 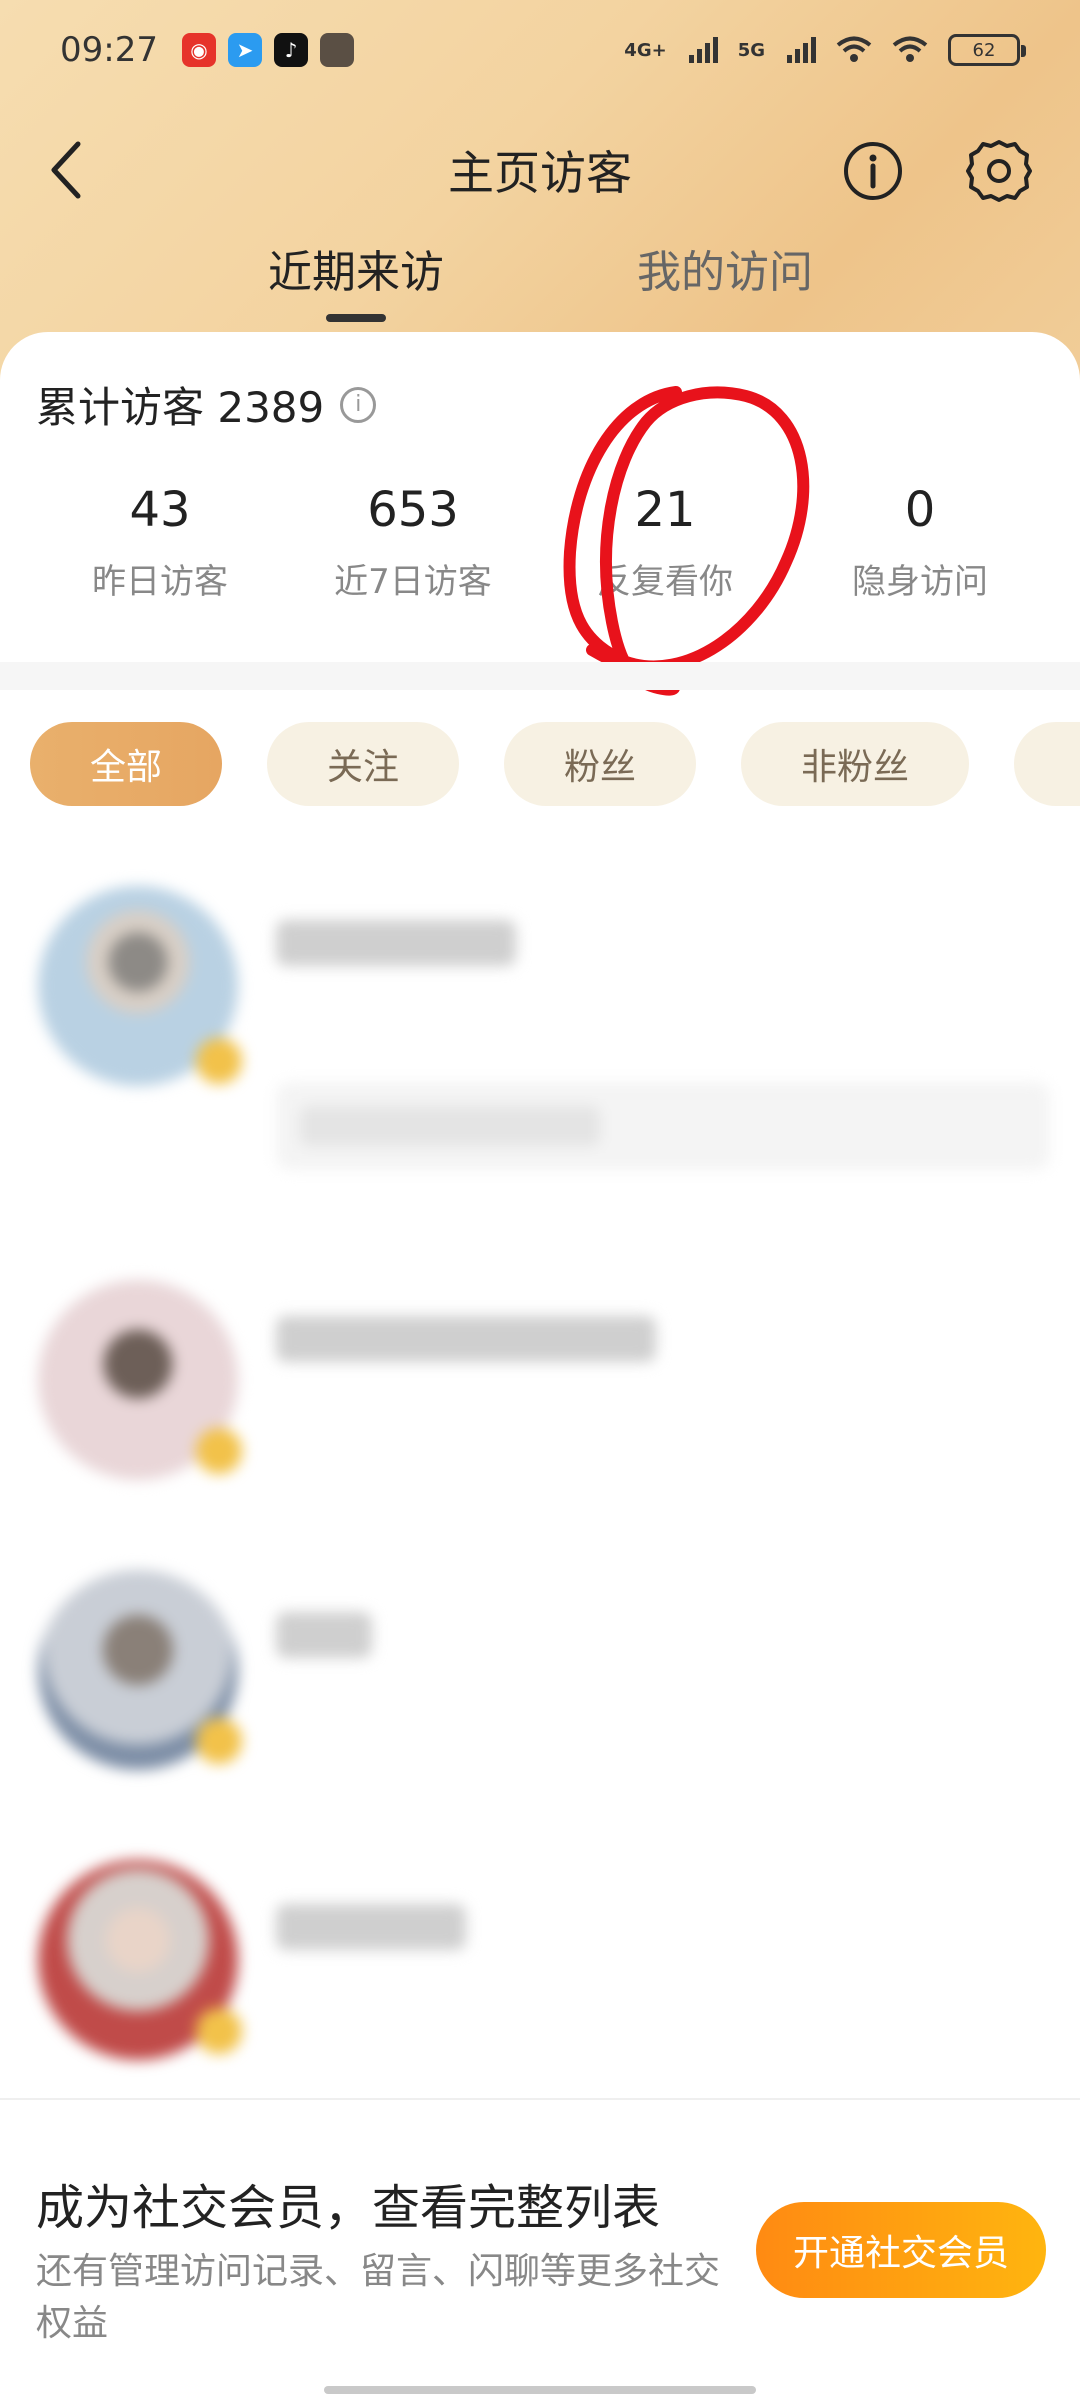 I want to click on back-button, so click(x=66, y=170).